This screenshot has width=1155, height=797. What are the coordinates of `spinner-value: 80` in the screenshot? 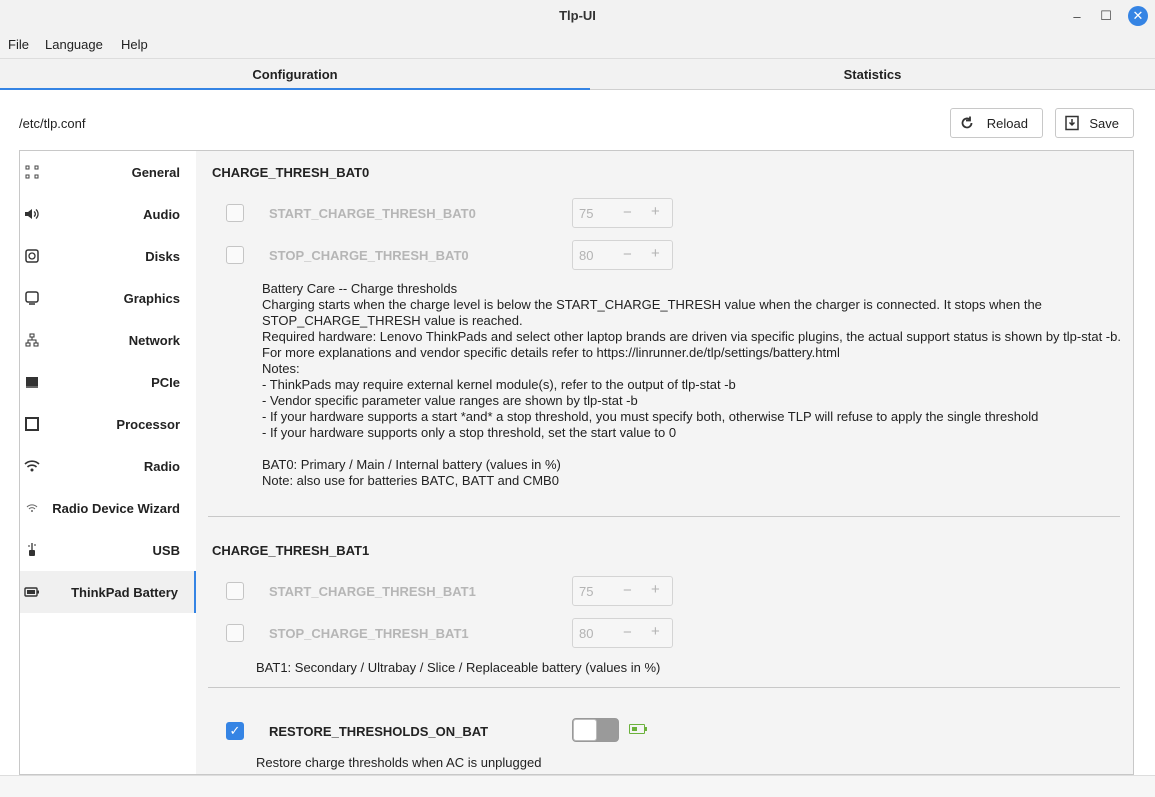 It's located at (586, 255).